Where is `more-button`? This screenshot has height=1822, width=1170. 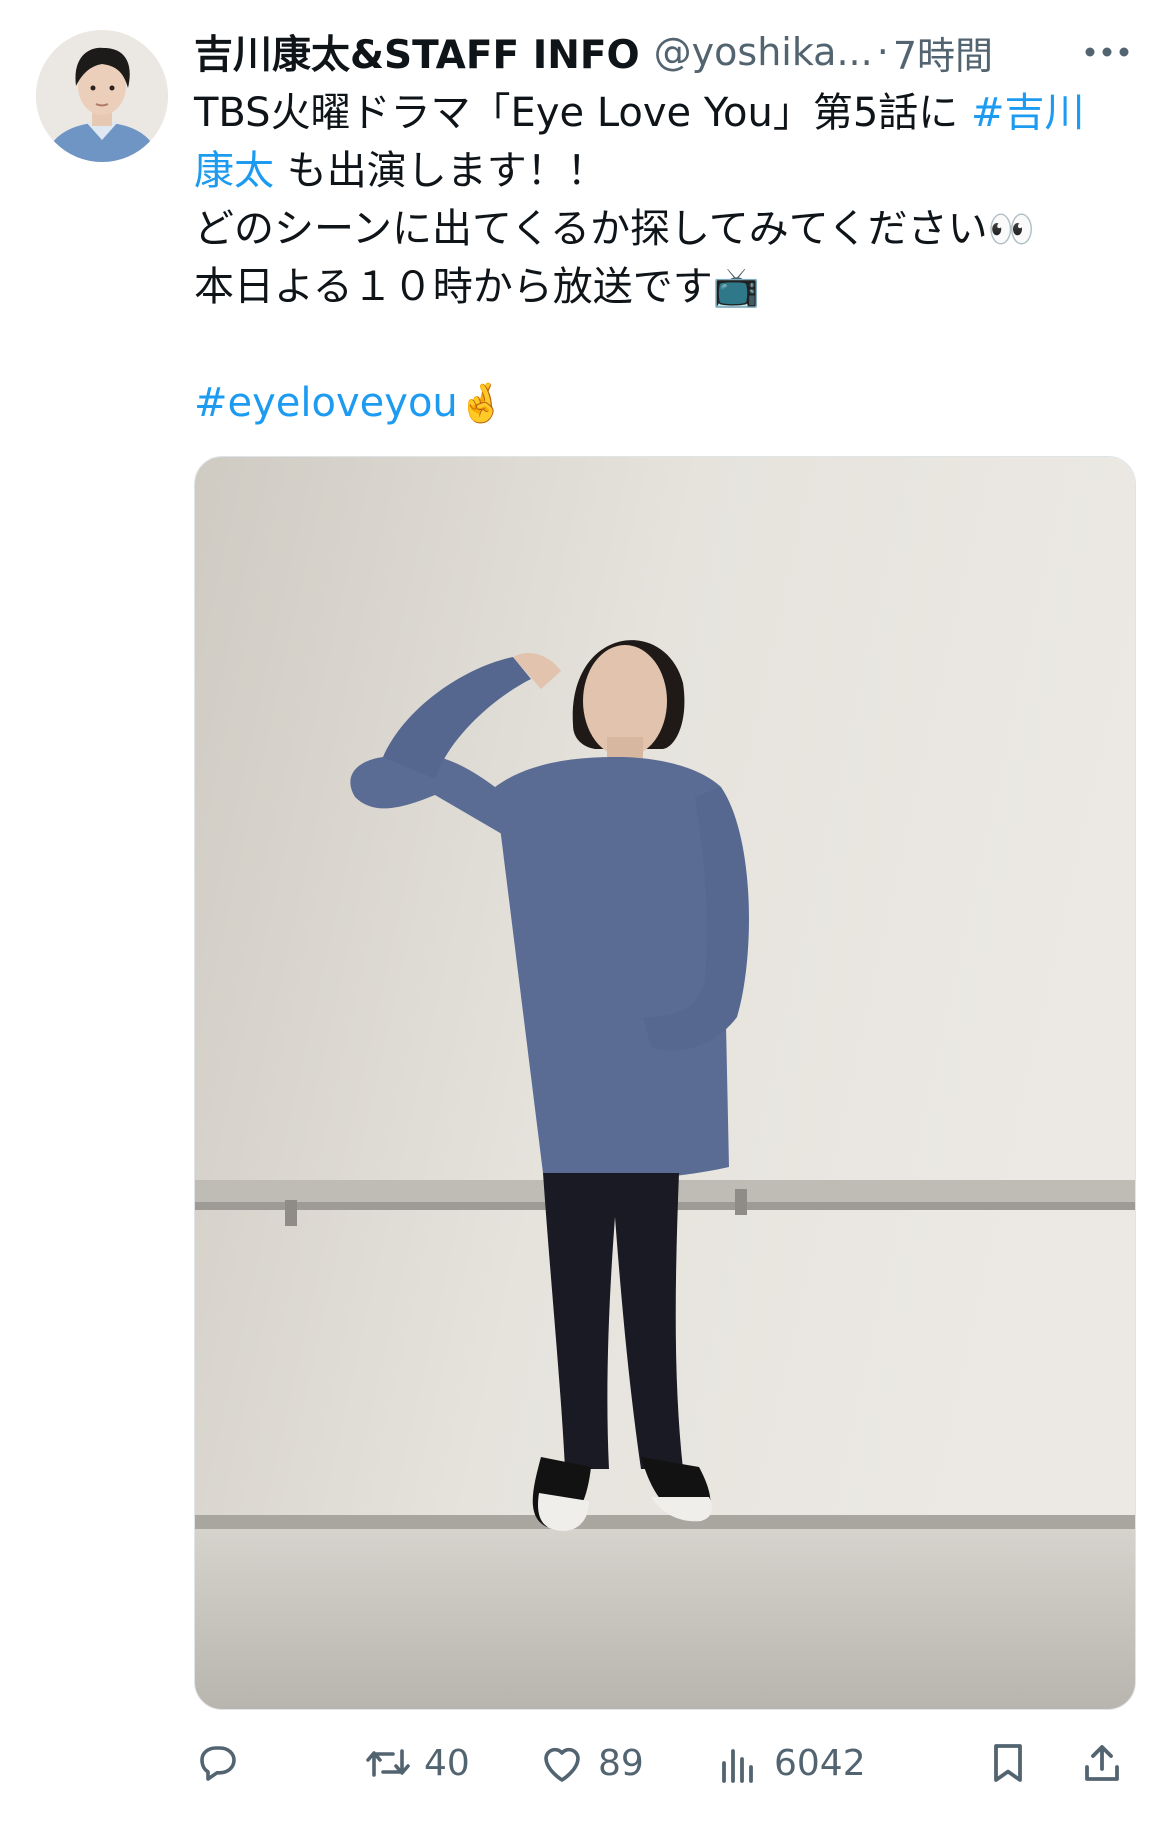
more-button is located at coordinates (1107, 52).